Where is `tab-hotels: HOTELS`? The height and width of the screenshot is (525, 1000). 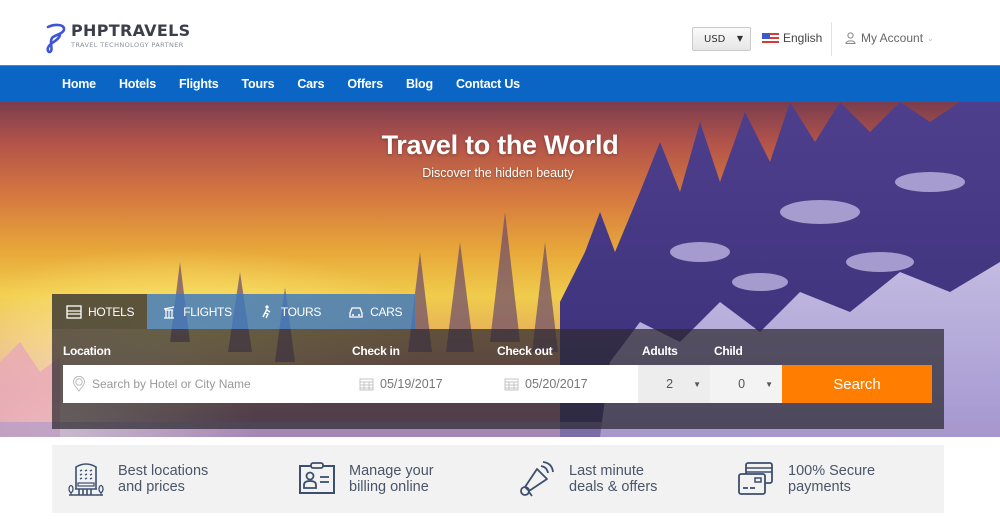
tab-hotels: HOTELS is located at coordinates (100, 311).